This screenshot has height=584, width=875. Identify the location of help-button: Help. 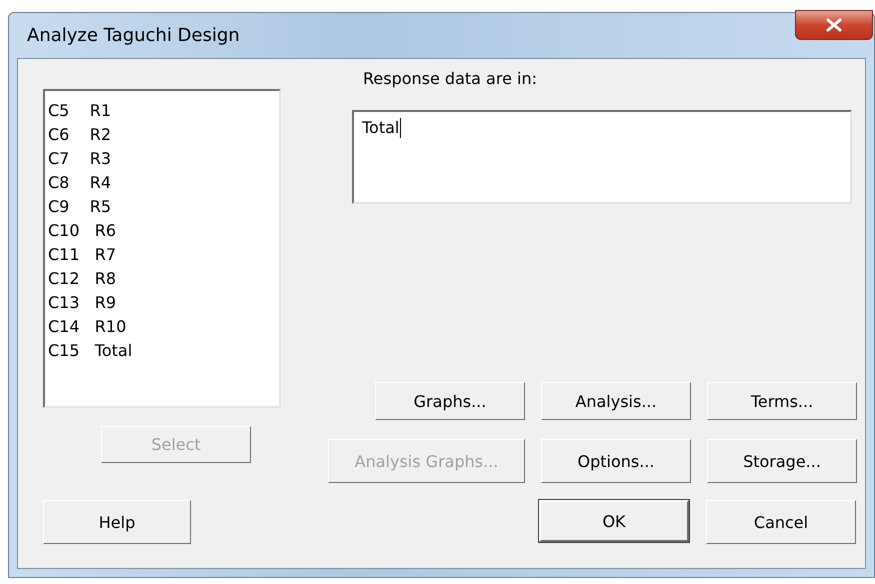
(117, 522).